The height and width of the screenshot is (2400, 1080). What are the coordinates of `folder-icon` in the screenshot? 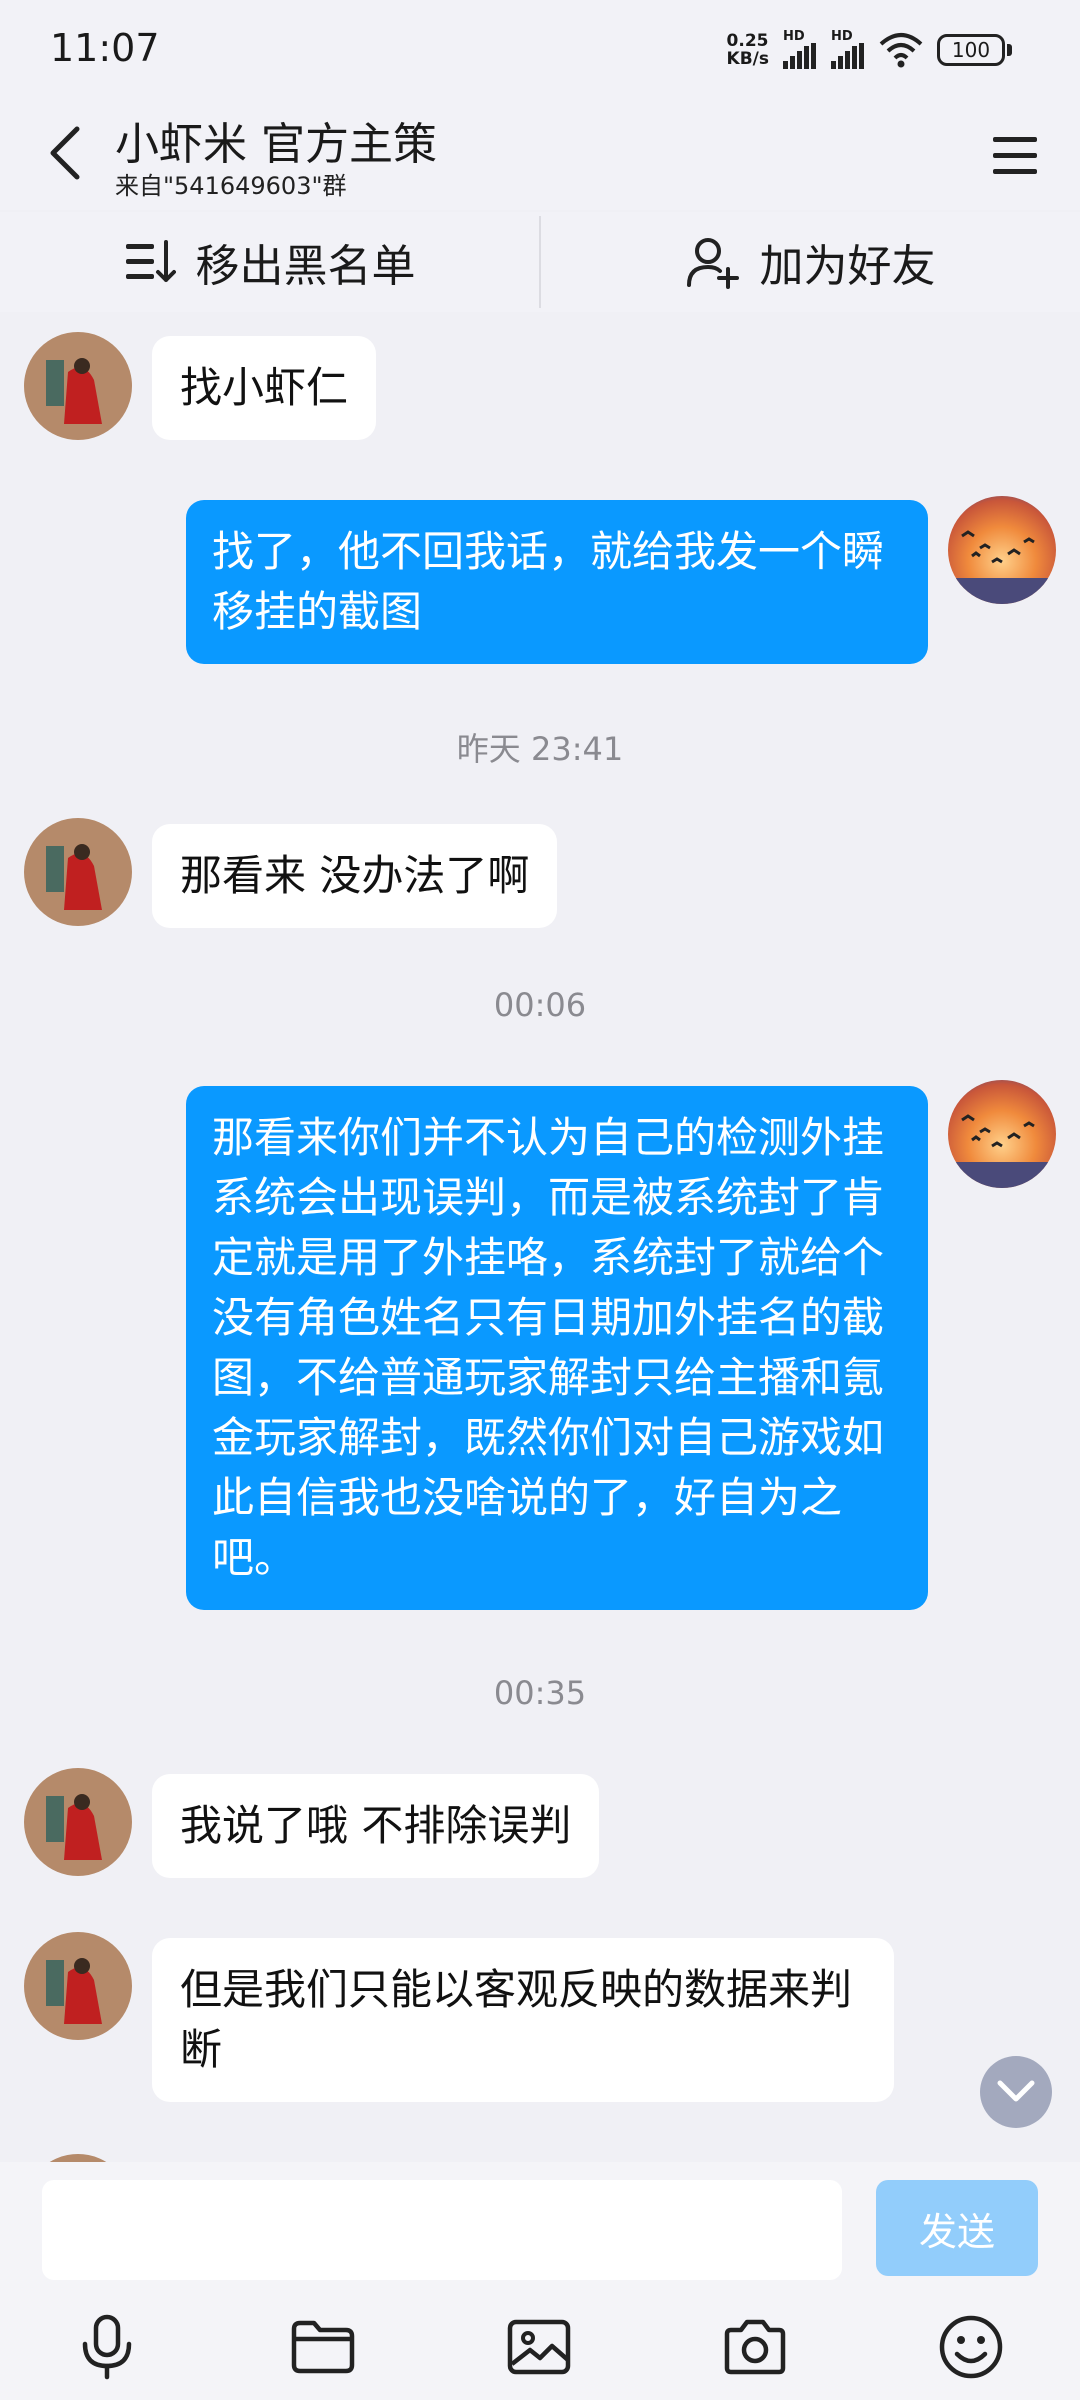 It's located at (323, 2347).